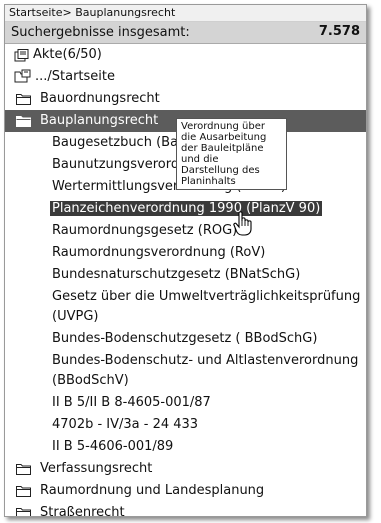 Image resolution: width=381 pixels, height=523 pixels. I want to click on tree-subitem-continued: (BBodSchV), so click(185, 381).